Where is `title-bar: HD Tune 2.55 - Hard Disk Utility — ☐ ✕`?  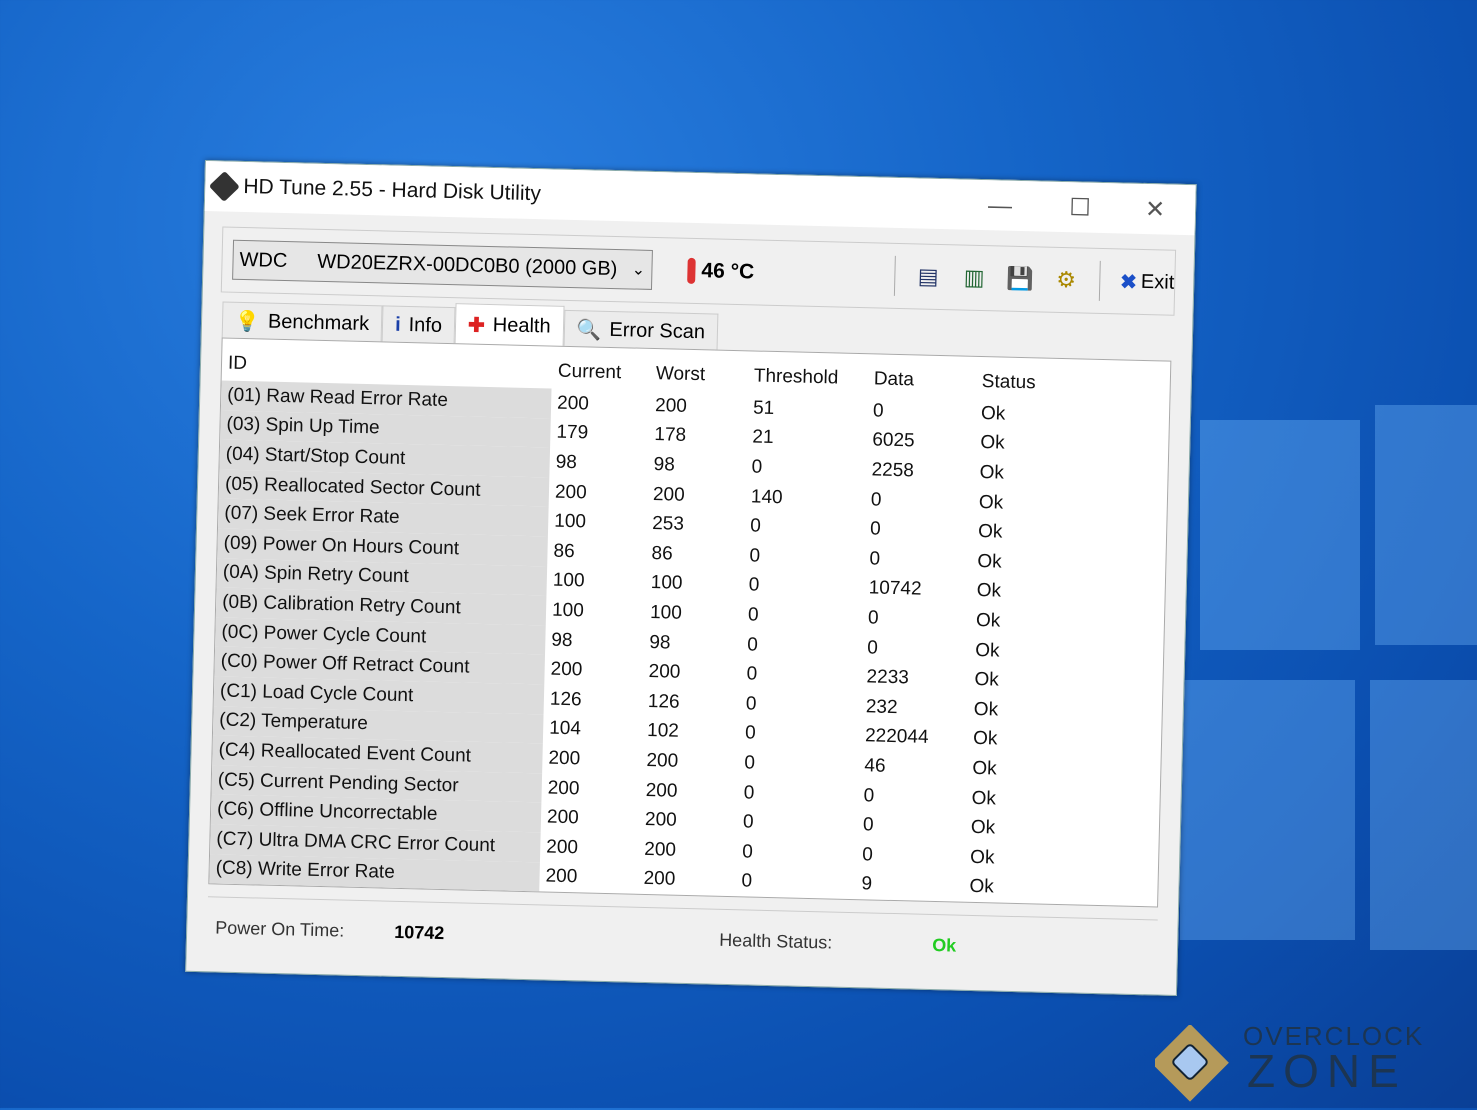 title-bar: HD Tune 2.55 - Hard Disk Utility — ☐ ✕ is located at coordinates (700, 198).